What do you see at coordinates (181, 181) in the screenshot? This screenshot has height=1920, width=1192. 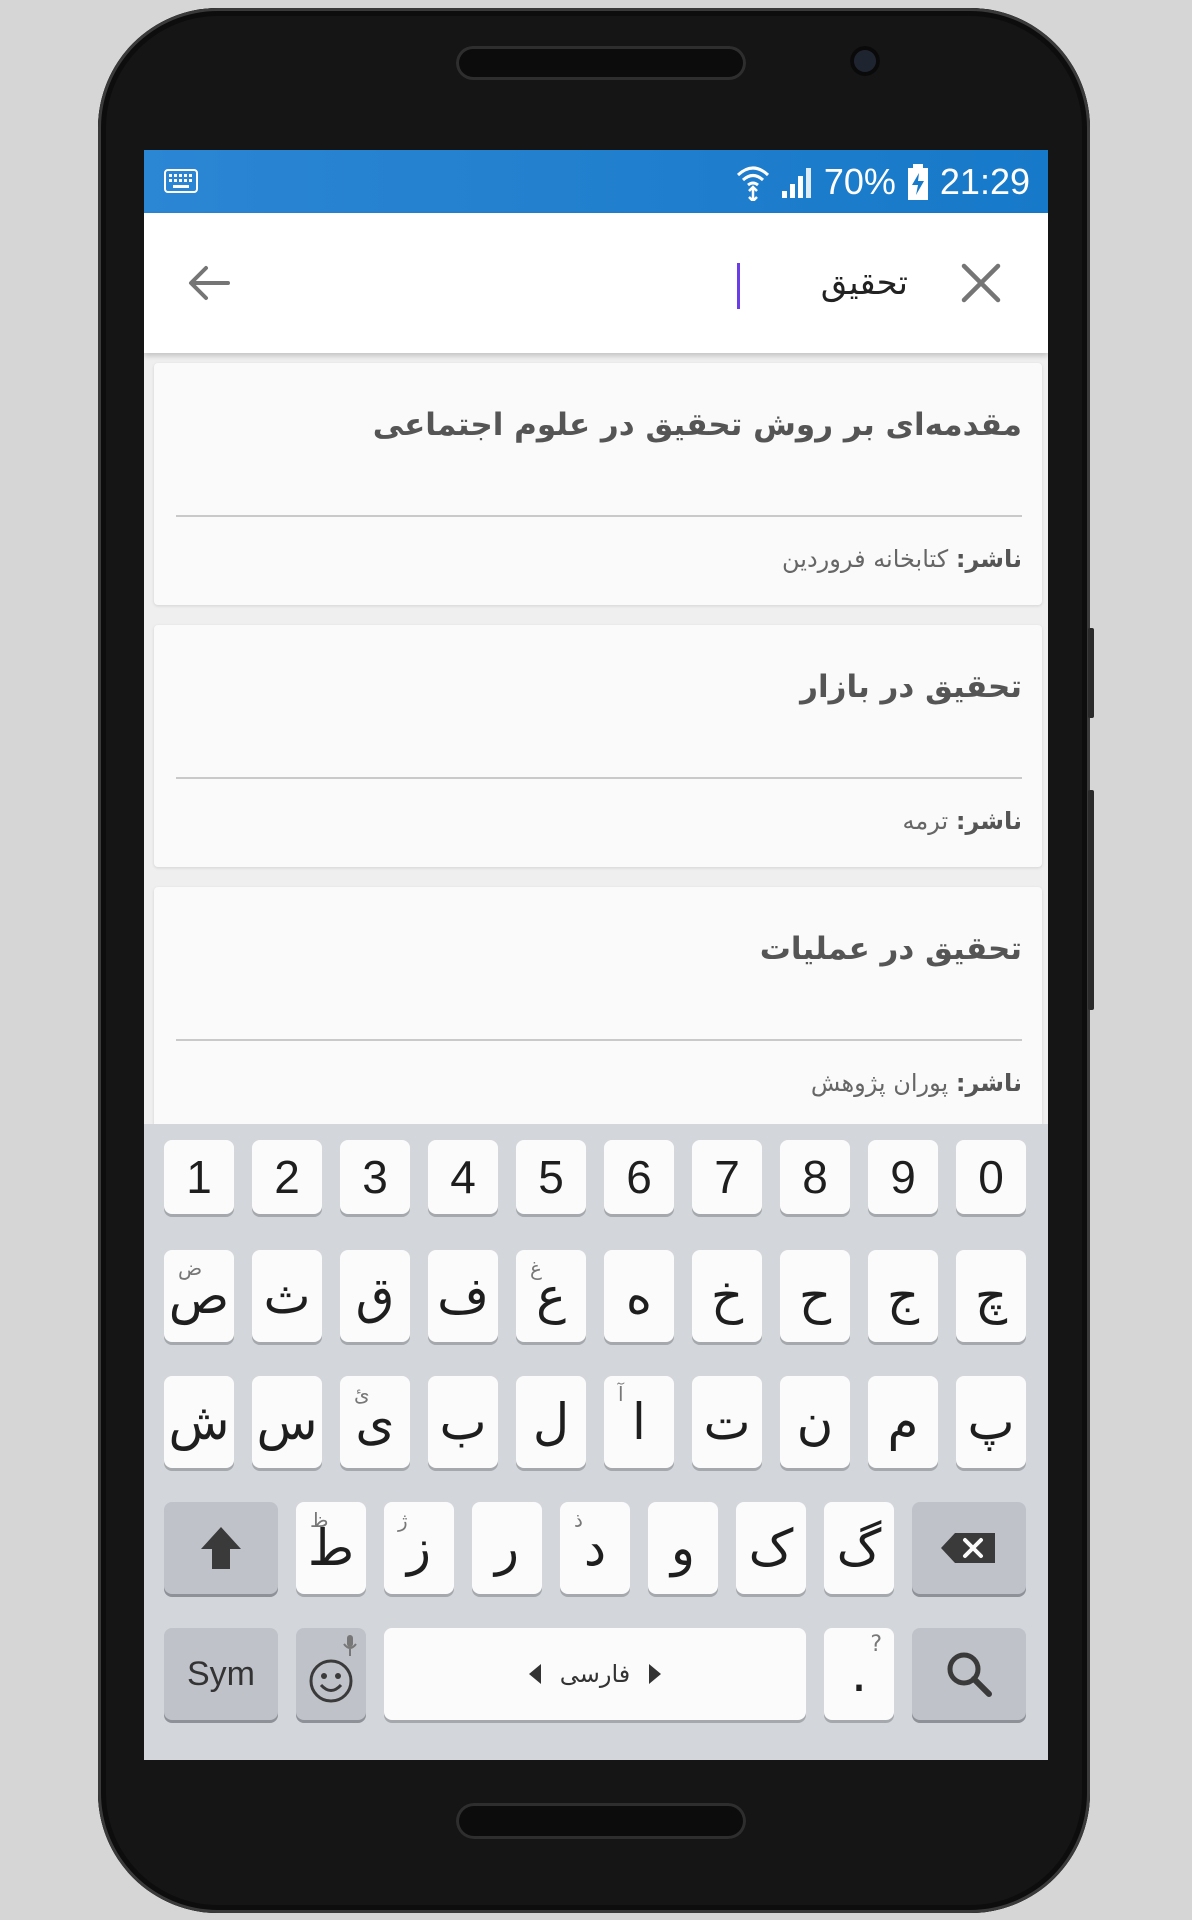 I see `keyboard-icon` at bounding box center [181, 181].